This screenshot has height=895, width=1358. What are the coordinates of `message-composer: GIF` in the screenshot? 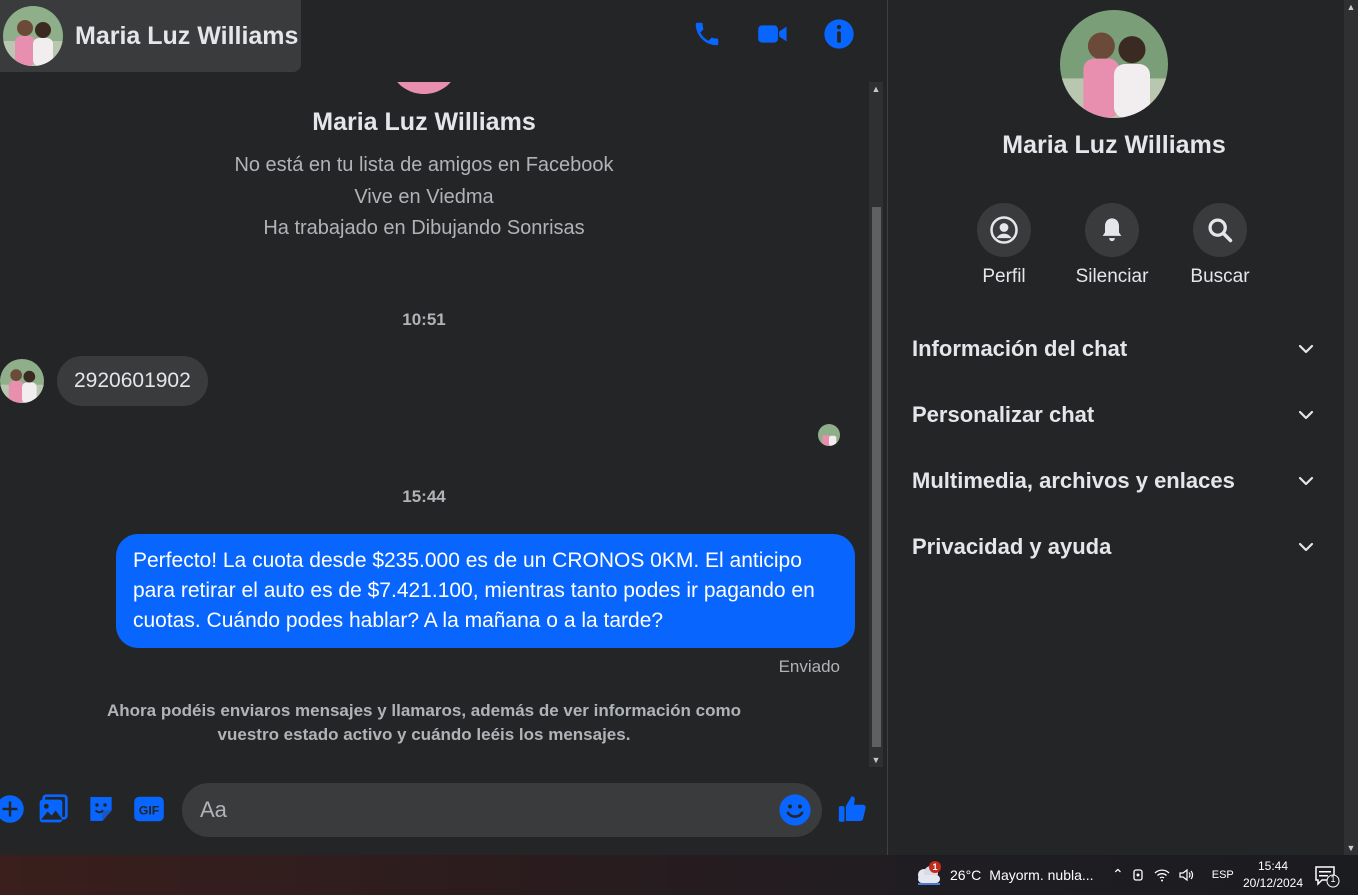 It's located at (443, 810).